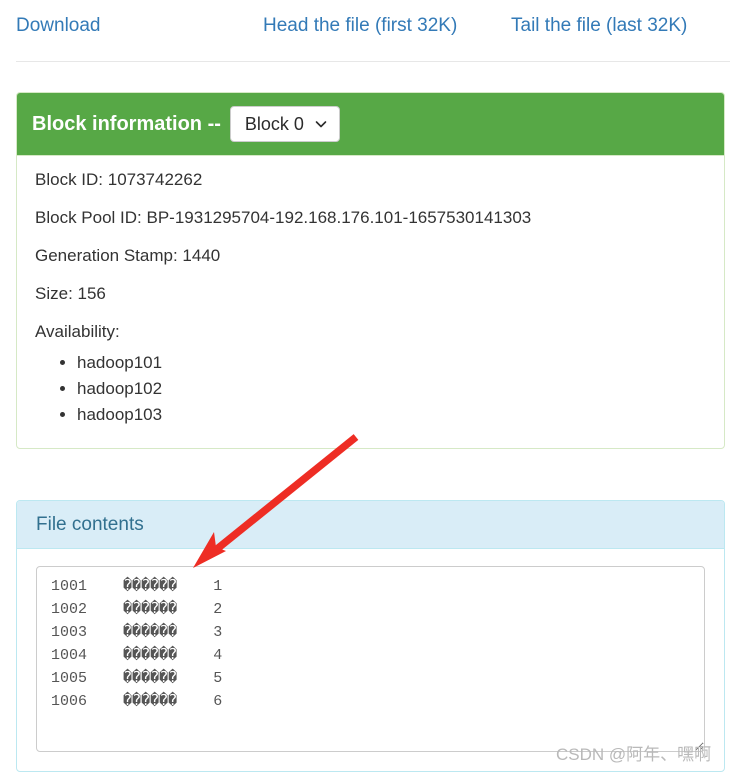 The width and height of the screenshot is (746, 779). Describe the element at coordinates (360, 26) in the screenshot. I see `head-file-link: Head the file (first 32K)` at that location.